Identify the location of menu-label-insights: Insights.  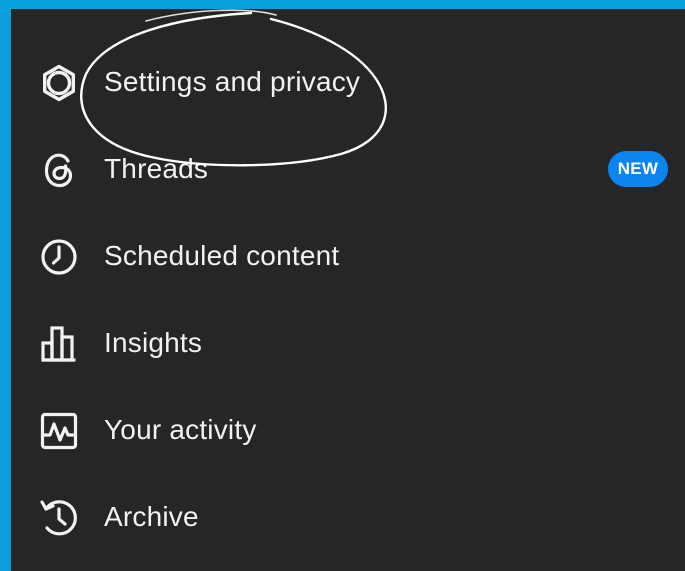
(153, 342).